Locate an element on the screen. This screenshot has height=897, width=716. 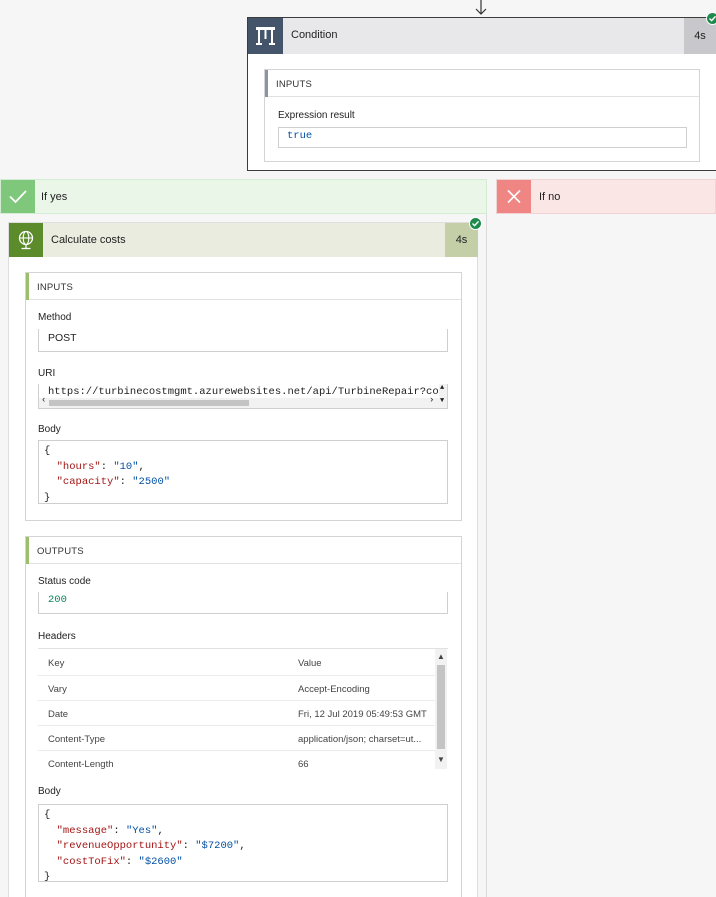
json-line: "message": "Yes", is located at coordinates (110, 830).